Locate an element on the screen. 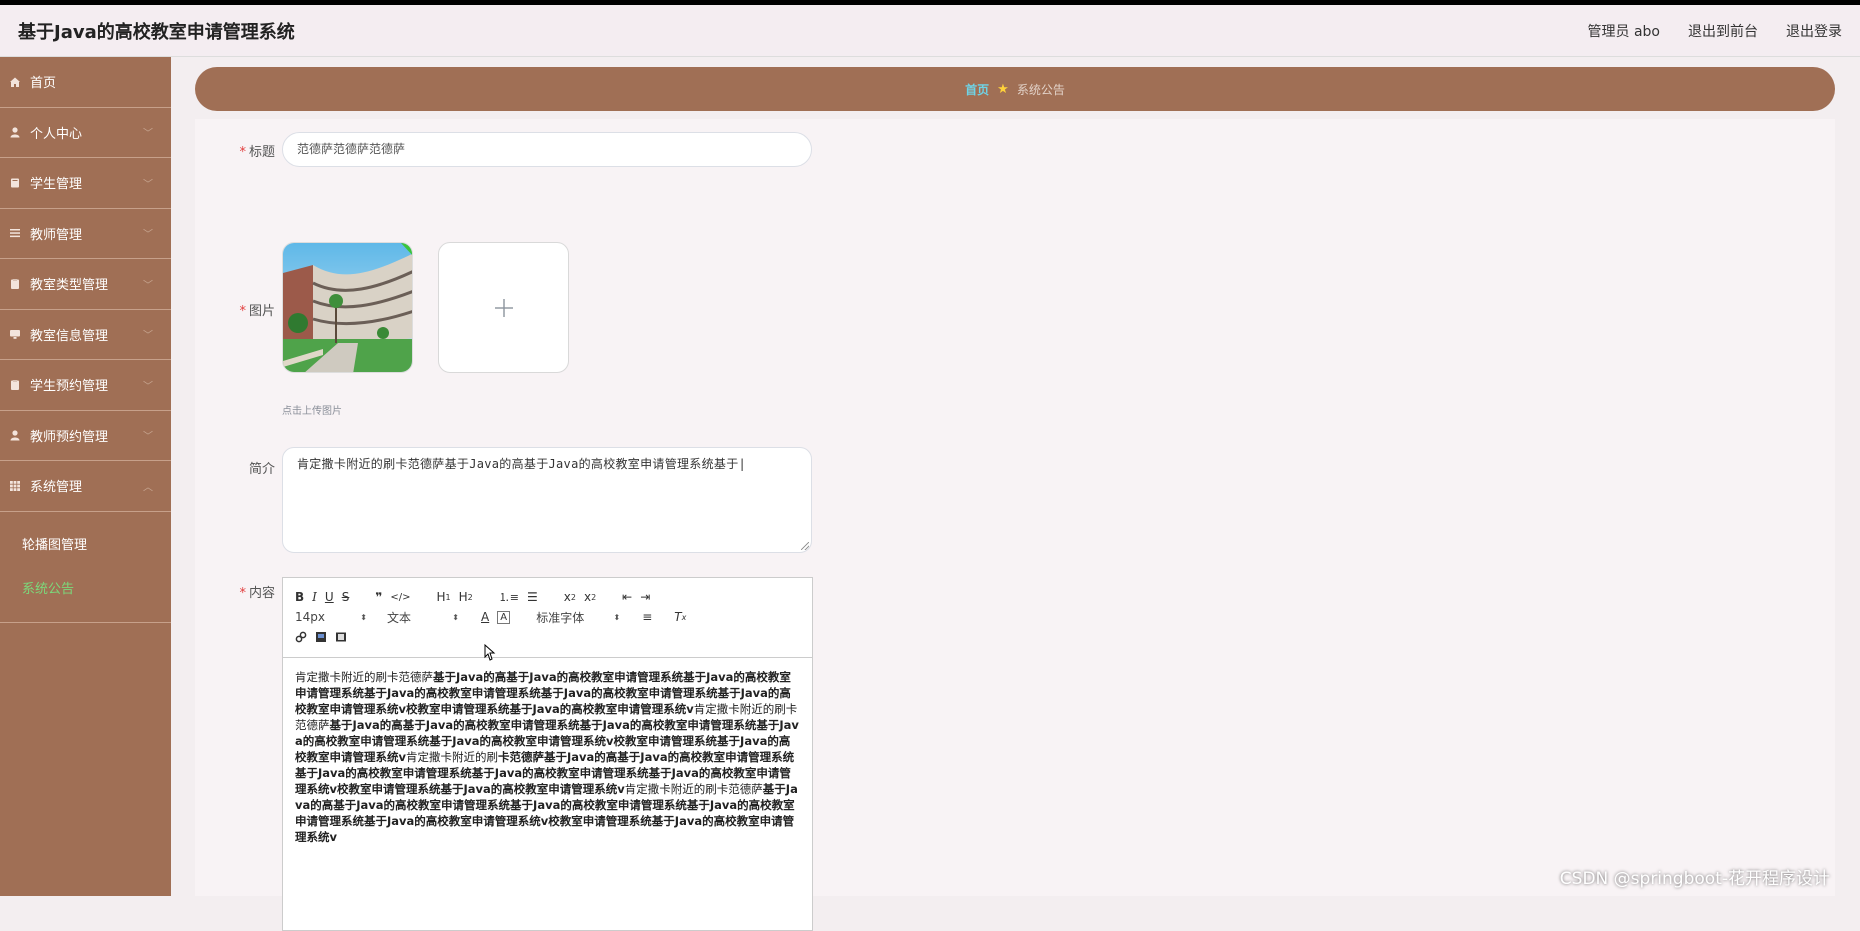  list-icon is located at coordinates (15, 233).